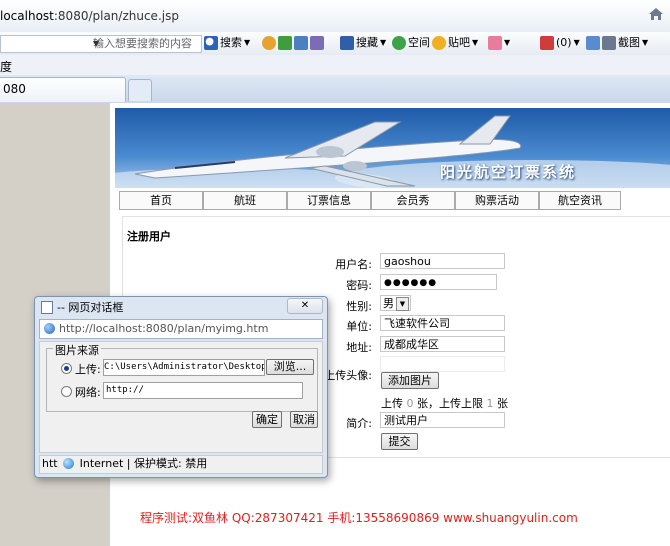  What do you see at coordinates (508, 172) in the screenshot?
I see `banner-title: 阳光航空订票系统` at bounding box center [508, 172].